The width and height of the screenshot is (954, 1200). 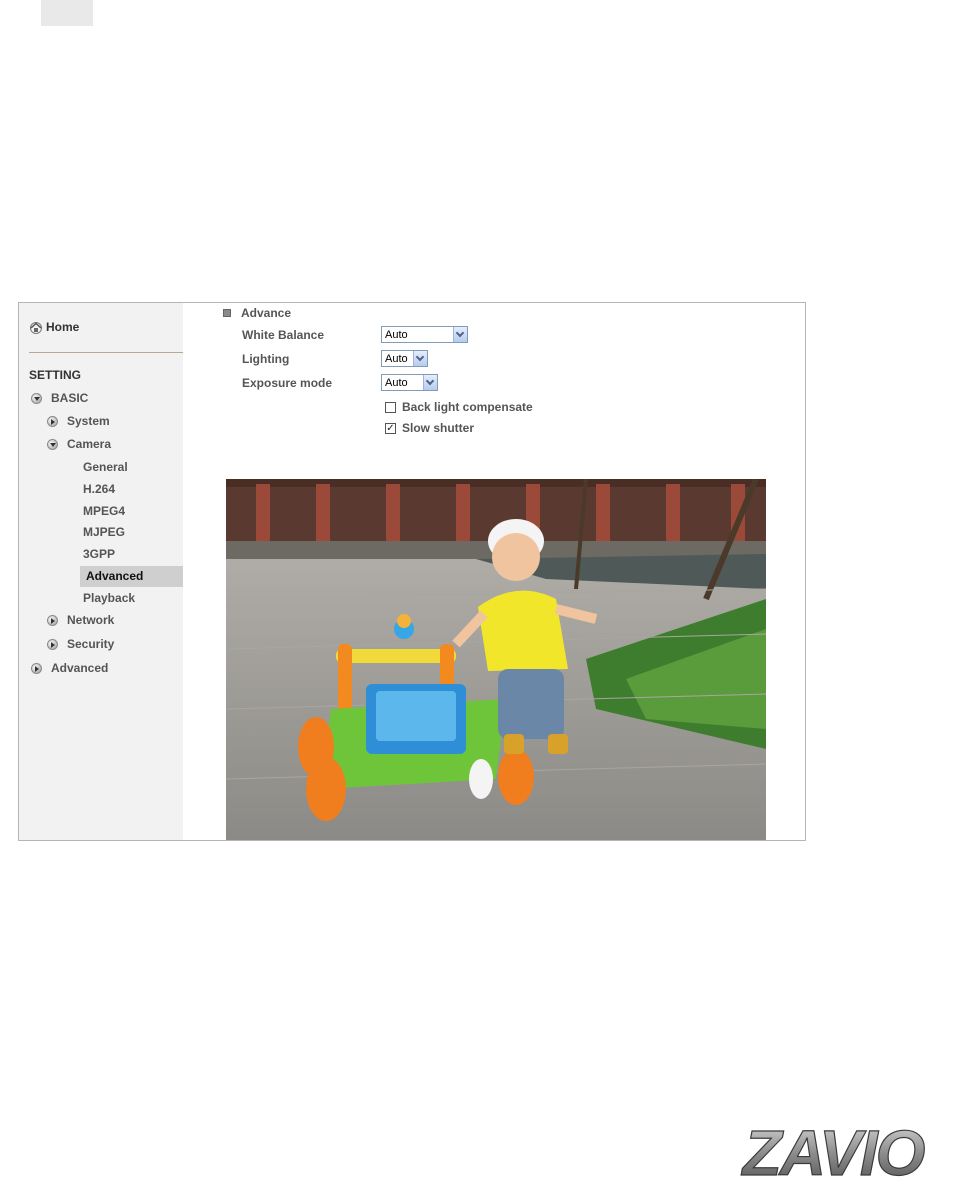 I want to click on white-balance-value: Auto, so click(x=396, y=334).